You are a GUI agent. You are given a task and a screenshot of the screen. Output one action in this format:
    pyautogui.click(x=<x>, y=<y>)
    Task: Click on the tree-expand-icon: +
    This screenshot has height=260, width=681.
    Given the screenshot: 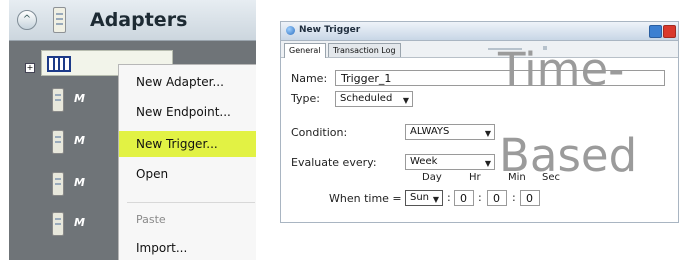 What is the action you would take?
    pyautogui.click(x=30, y=68)
    